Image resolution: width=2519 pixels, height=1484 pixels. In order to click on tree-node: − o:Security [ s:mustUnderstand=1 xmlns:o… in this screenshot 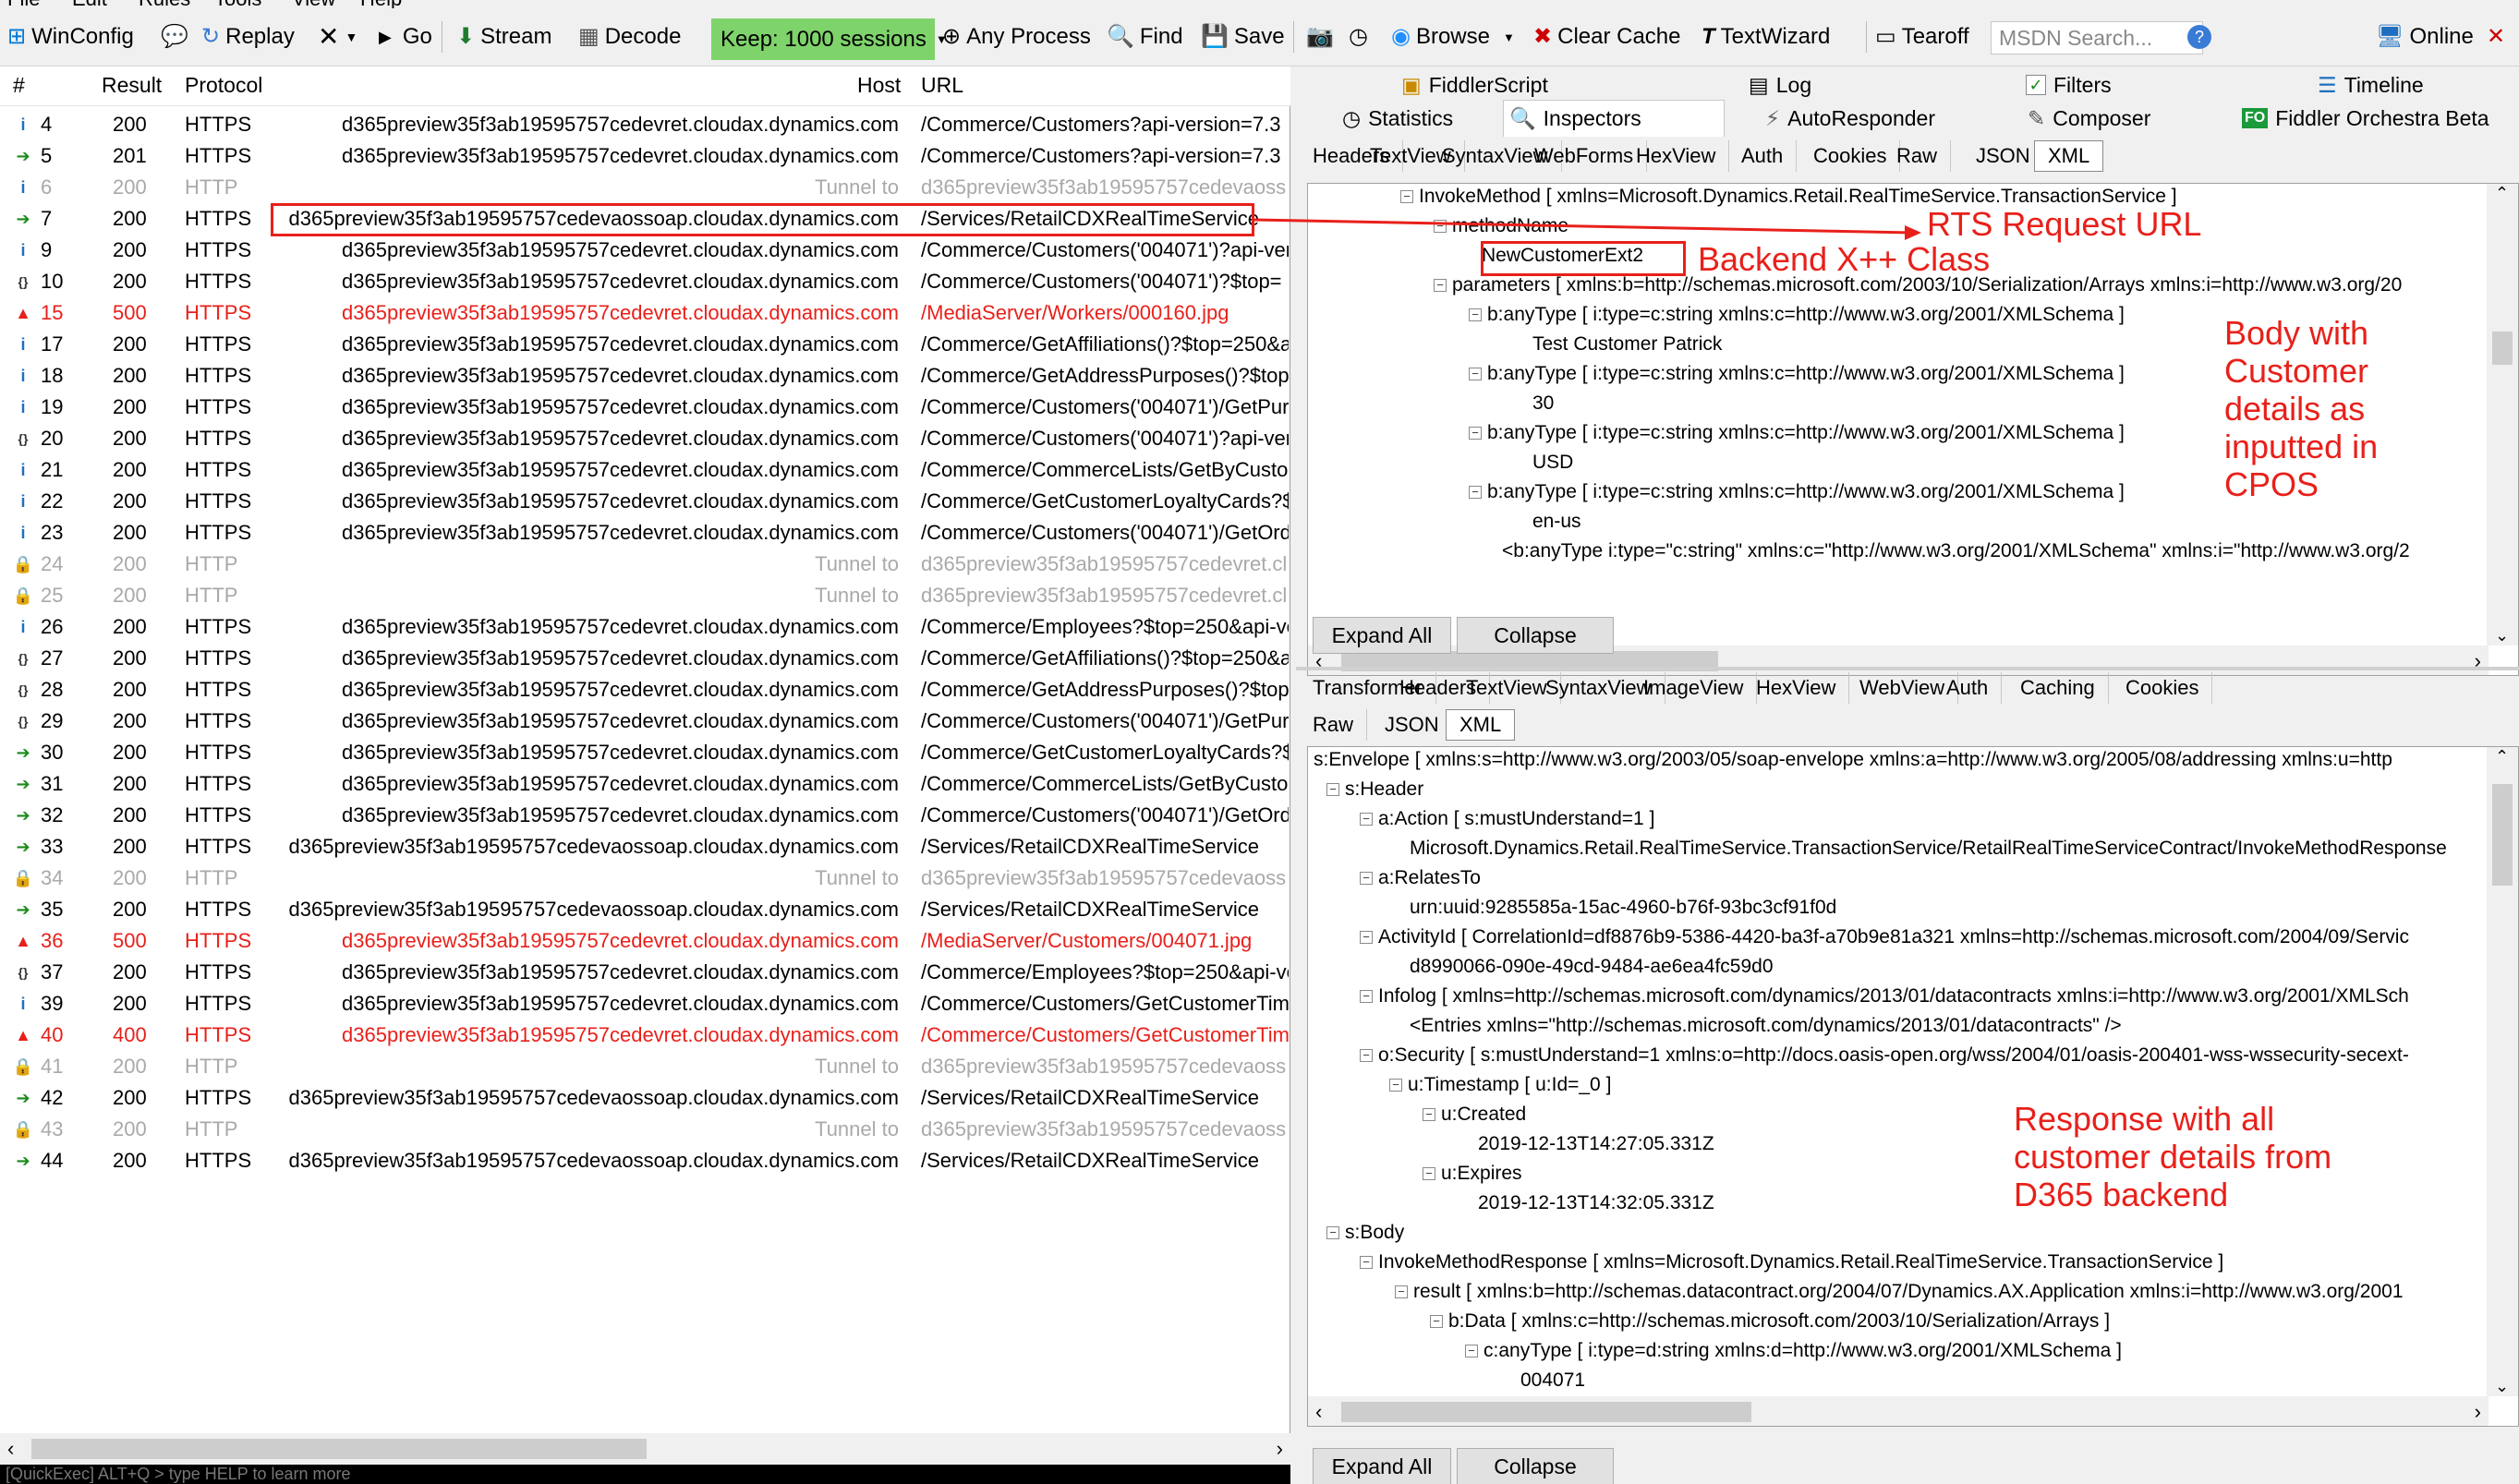, I will do `click(1884, 1055)`.